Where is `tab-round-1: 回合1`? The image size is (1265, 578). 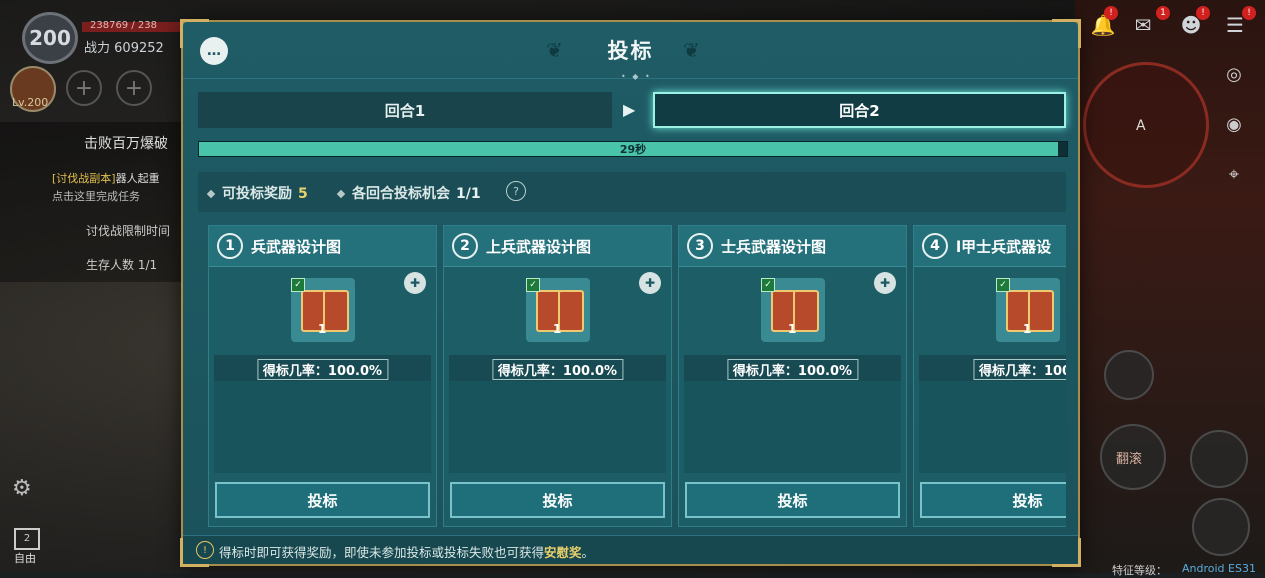
tab-round-1: 回合1 is located at coordinates (405, 110).